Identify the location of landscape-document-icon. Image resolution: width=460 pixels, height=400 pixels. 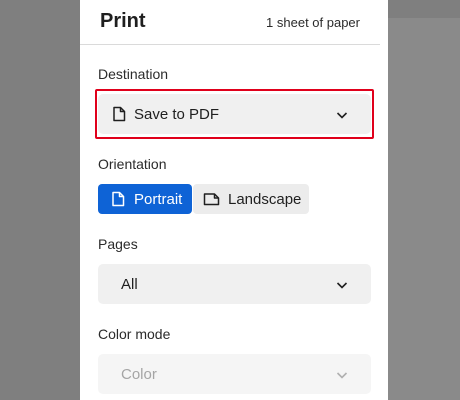
(211, 199).